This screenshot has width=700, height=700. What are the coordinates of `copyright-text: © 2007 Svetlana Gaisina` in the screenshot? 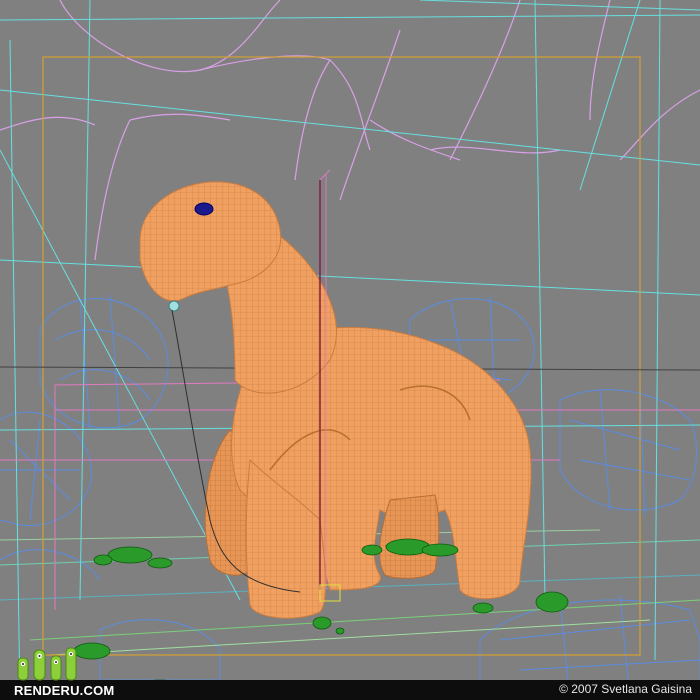 It's located at (625, 689).